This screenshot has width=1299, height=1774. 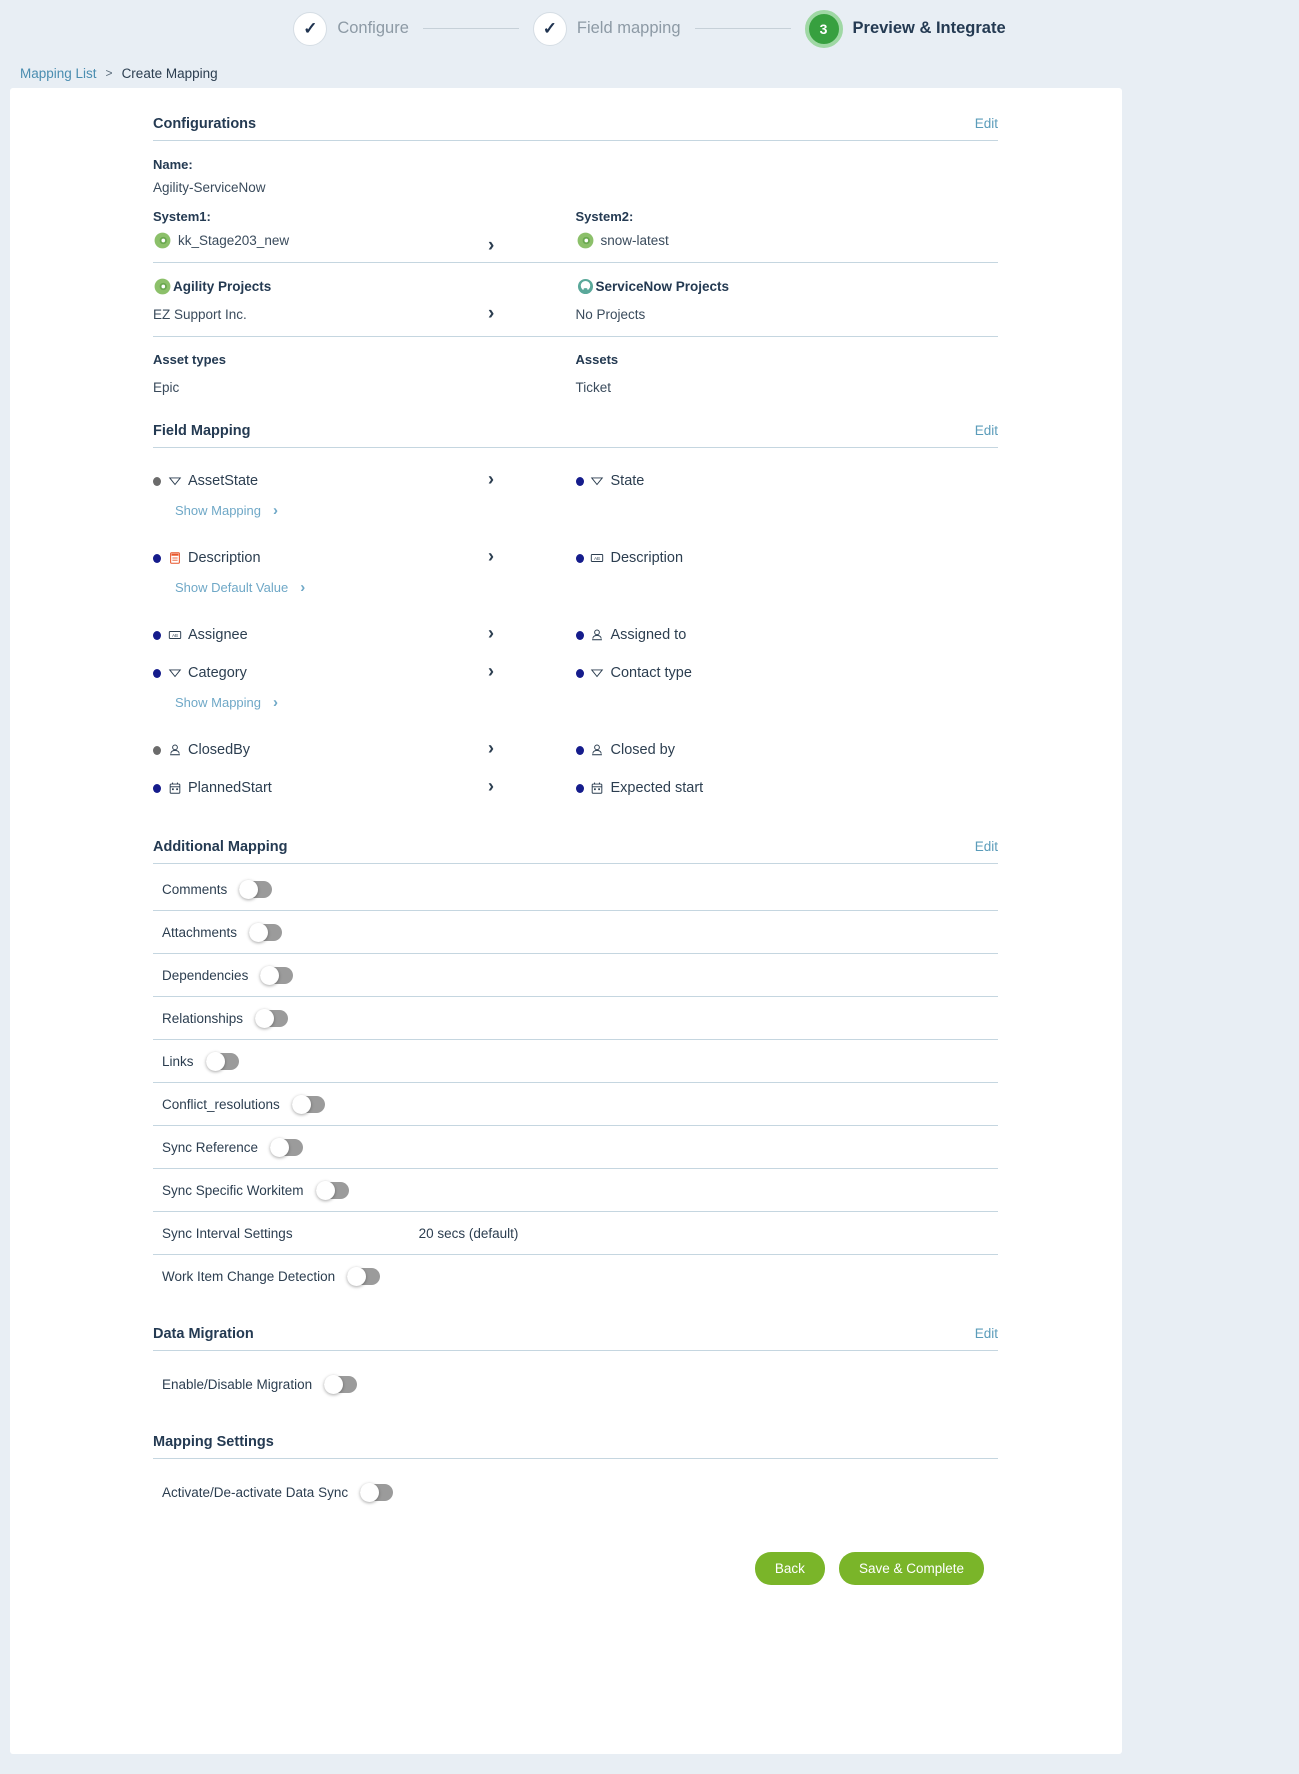 I want to click on field-mapping-edit-link: Edit, so click(x=986, y=430).